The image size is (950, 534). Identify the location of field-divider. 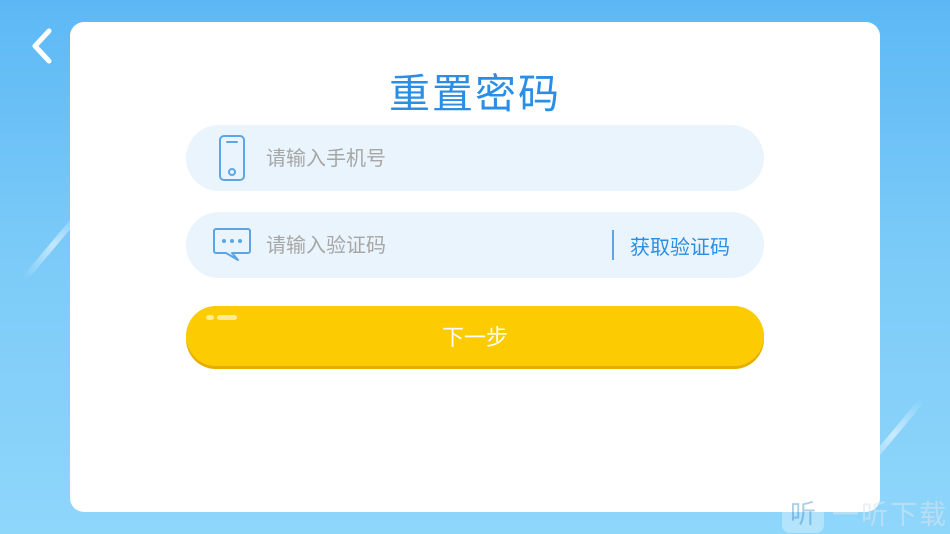
(613, 245).